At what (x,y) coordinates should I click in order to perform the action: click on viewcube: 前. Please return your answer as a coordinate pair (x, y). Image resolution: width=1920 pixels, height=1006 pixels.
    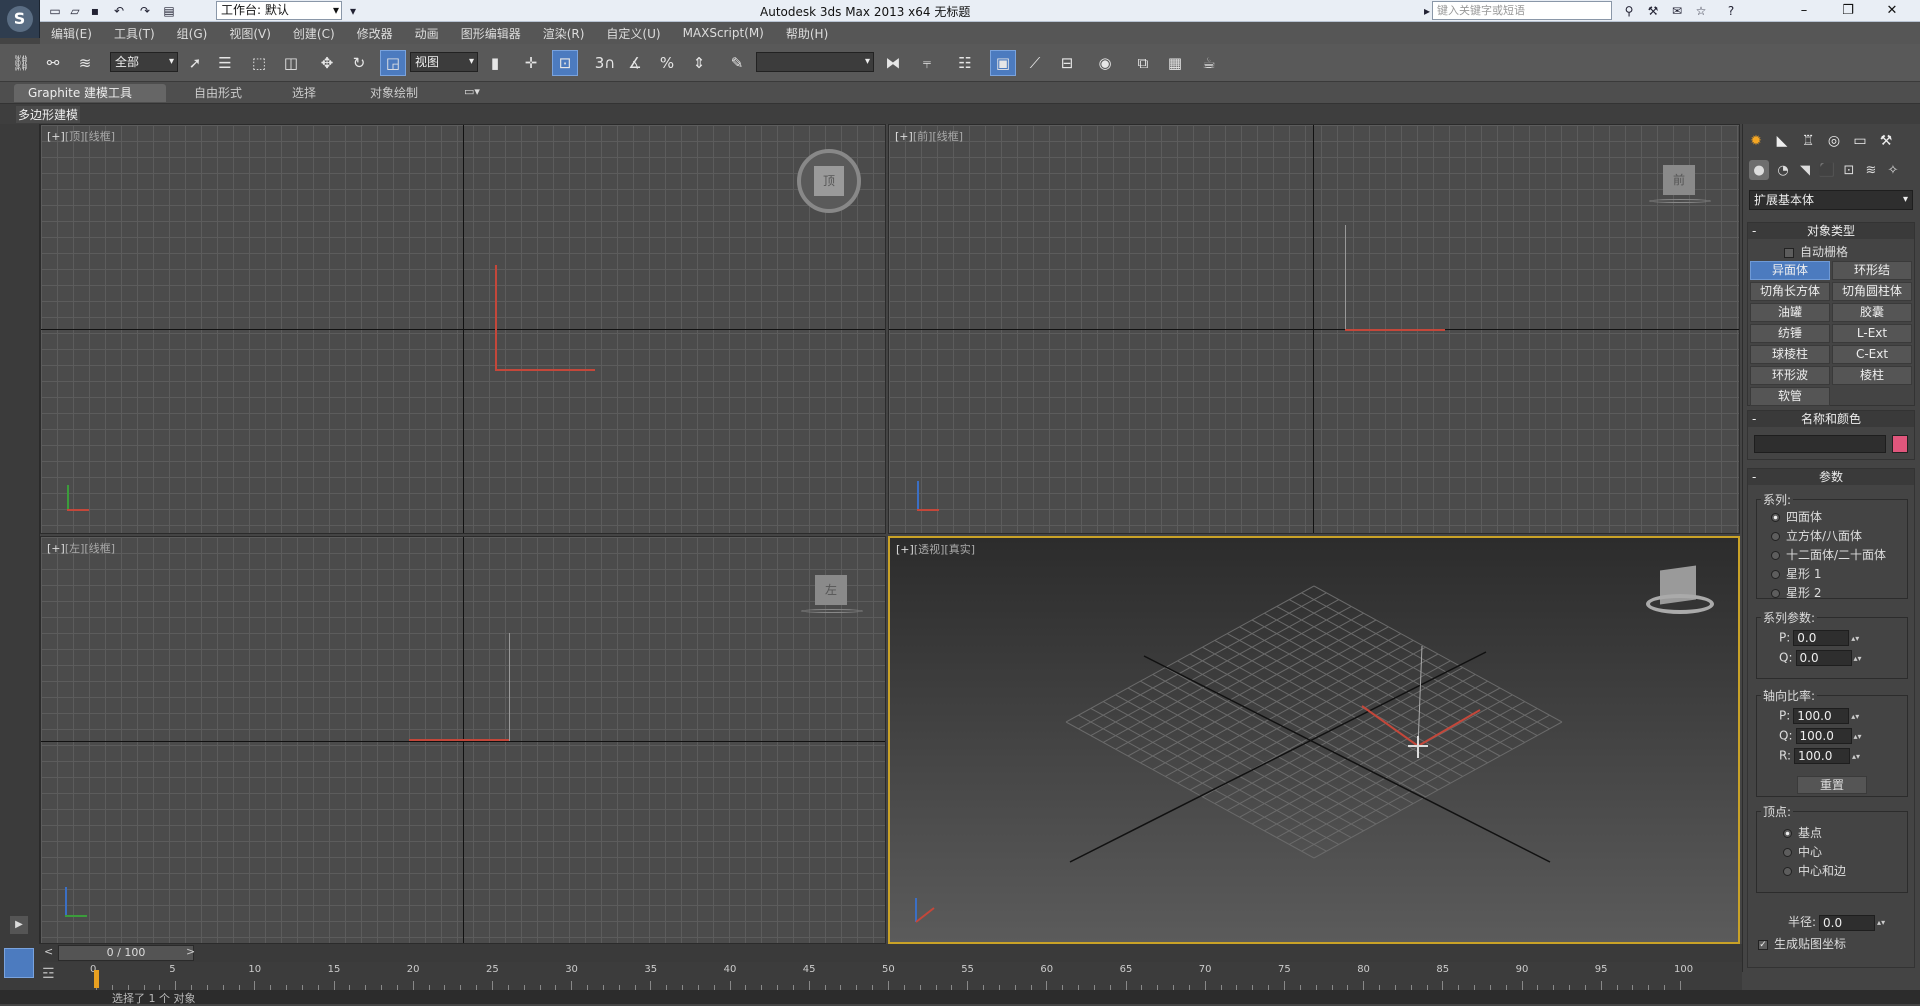
    Looking at the image, I should click on (1679, 180).